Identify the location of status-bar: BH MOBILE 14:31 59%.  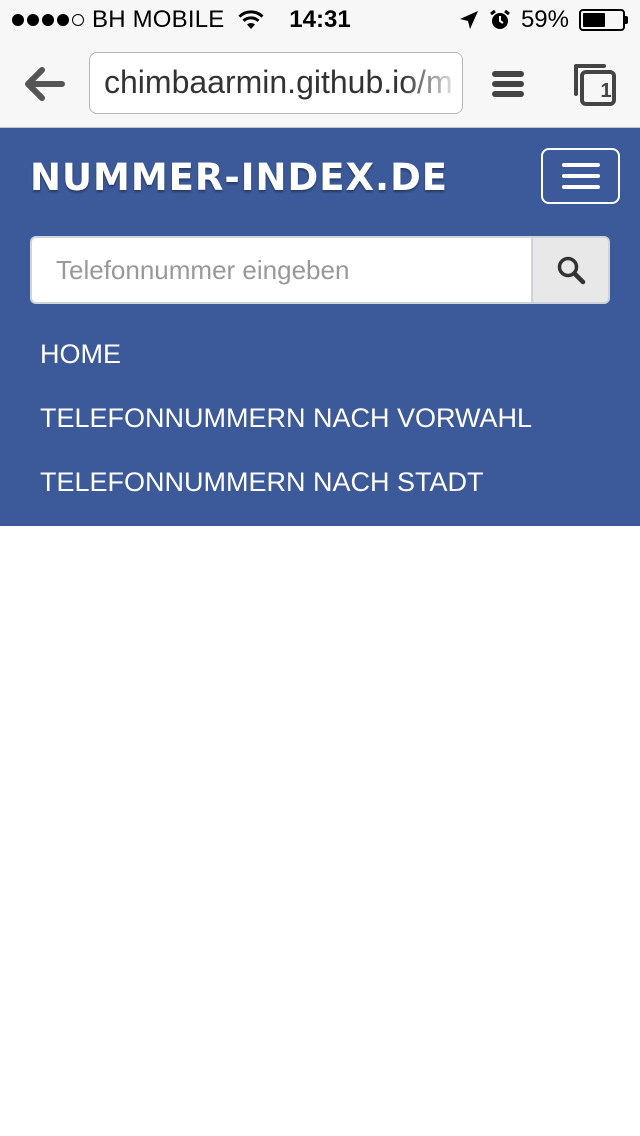
(320, 20).